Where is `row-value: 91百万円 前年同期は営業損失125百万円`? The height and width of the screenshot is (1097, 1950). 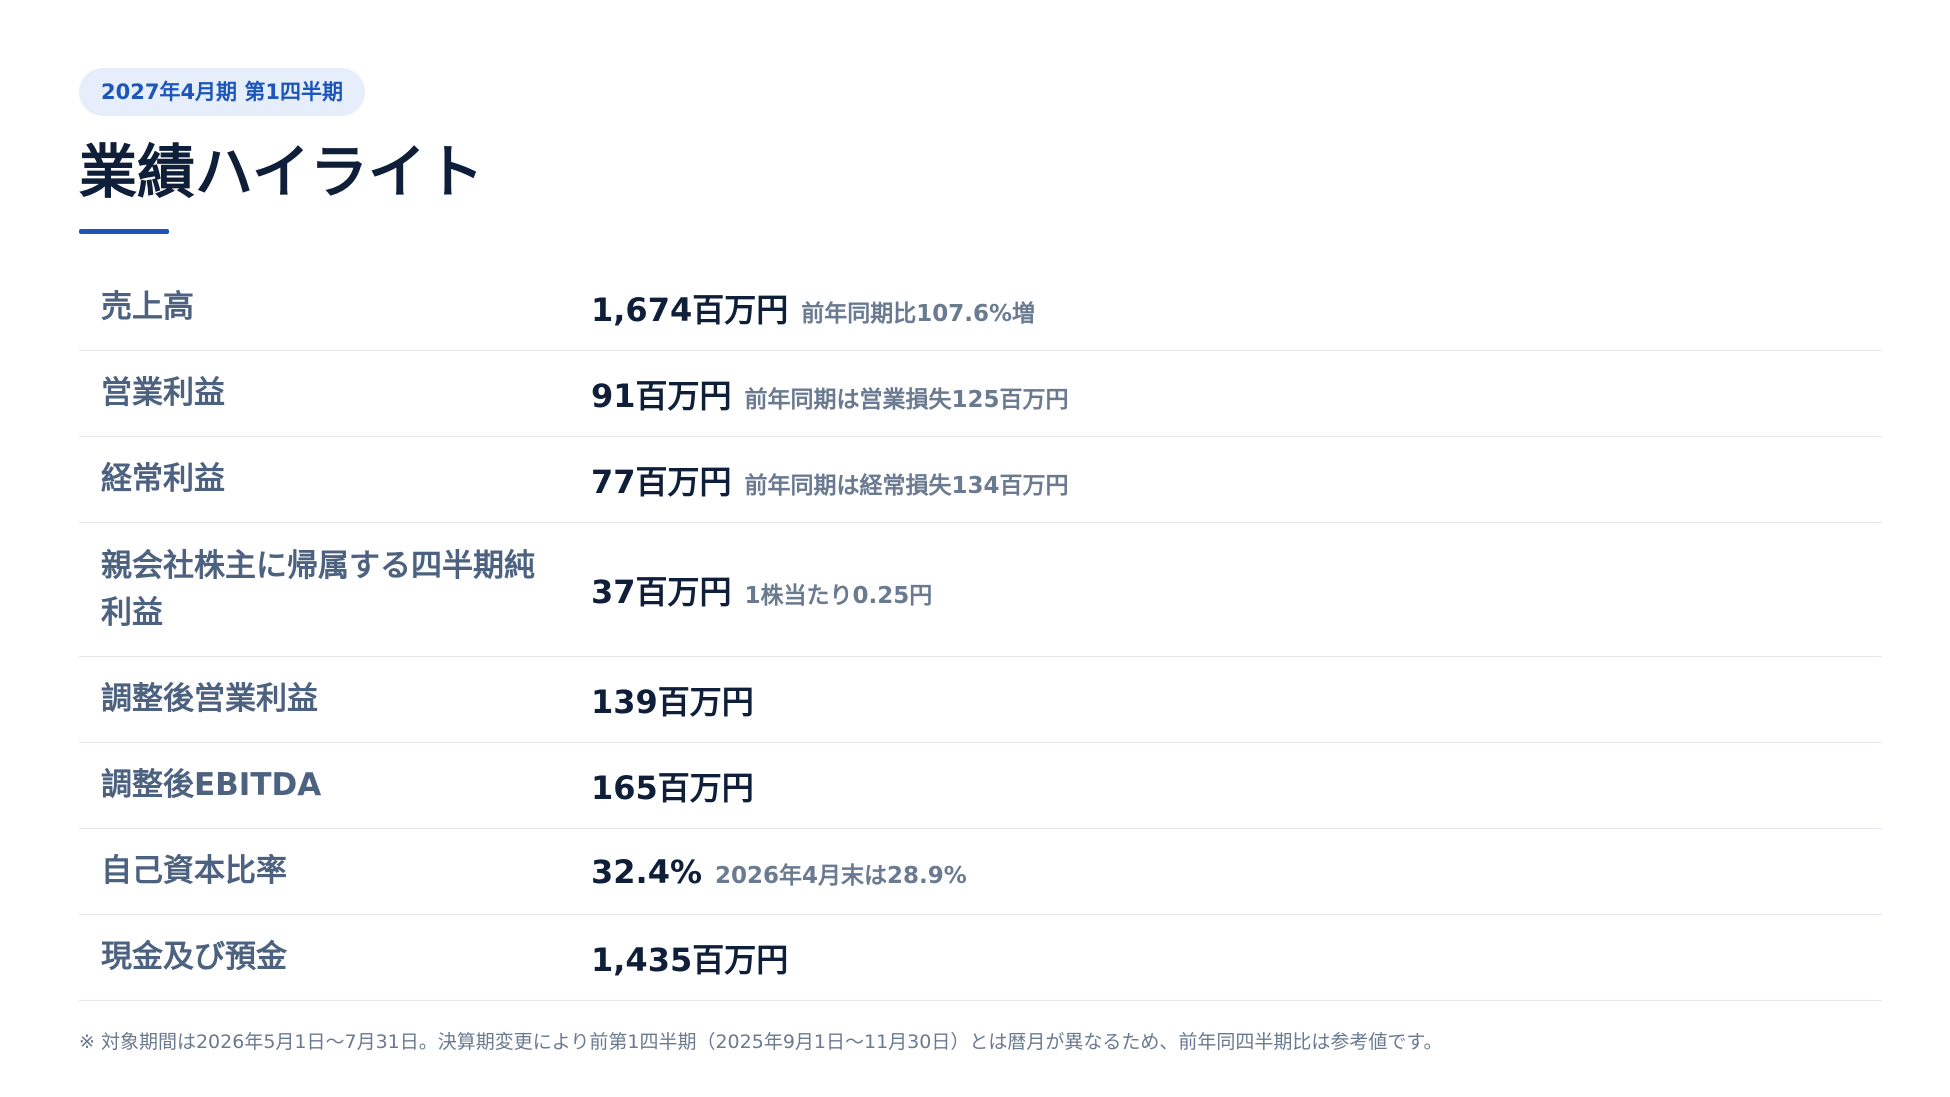 row-value: 91百万円 前年同期は営業損失125百万円 is located at coordinates (1236, 394).